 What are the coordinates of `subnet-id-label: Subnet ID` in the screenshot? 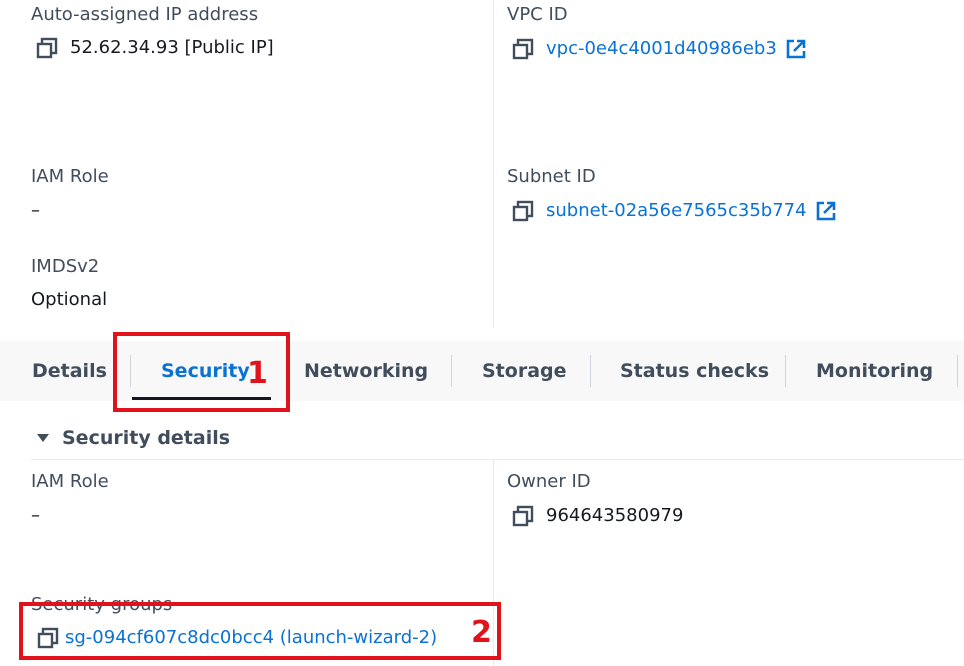 It's located at (551, 176).